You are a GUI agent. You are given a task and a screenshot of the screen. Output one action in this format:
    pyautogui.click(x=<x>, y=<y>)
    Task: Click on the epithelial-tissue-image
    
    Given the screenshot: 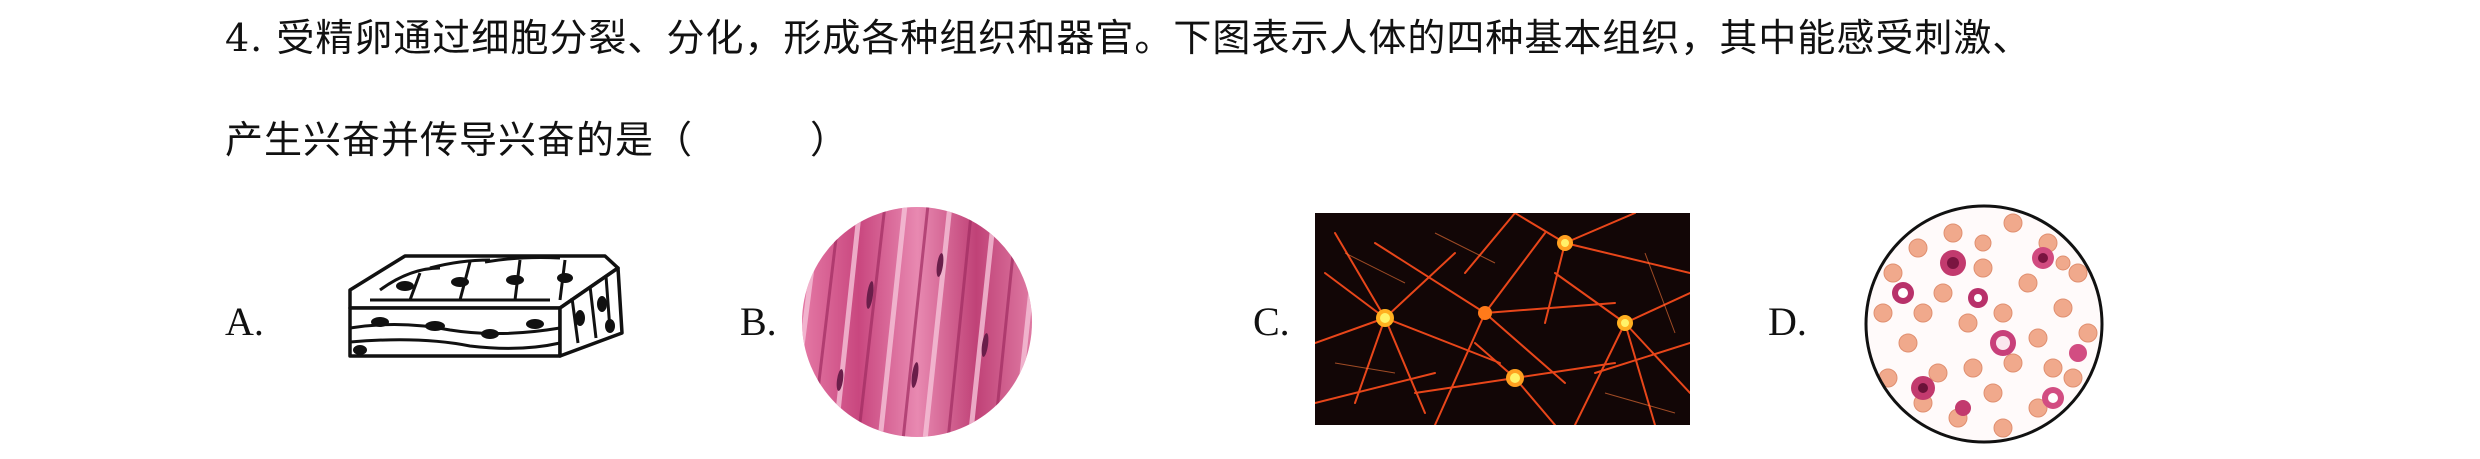 What is the action you would take?
    pyautogui.click(x=475, y=313)
    